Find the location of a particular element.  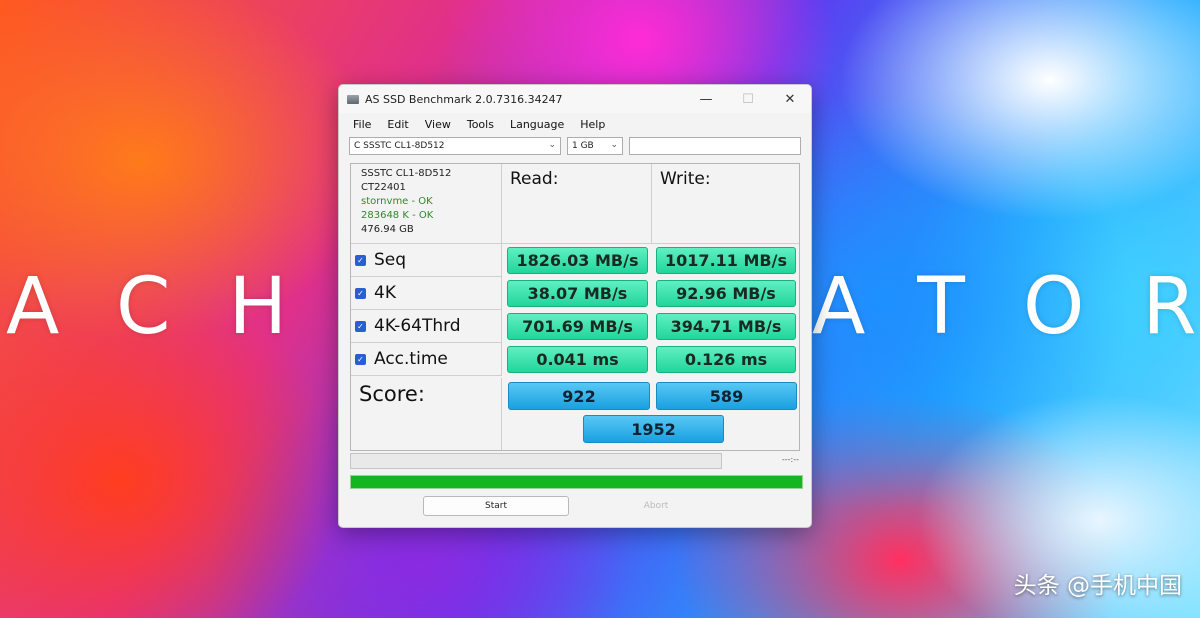

menu-view: View is located at coordinates (438, 124).